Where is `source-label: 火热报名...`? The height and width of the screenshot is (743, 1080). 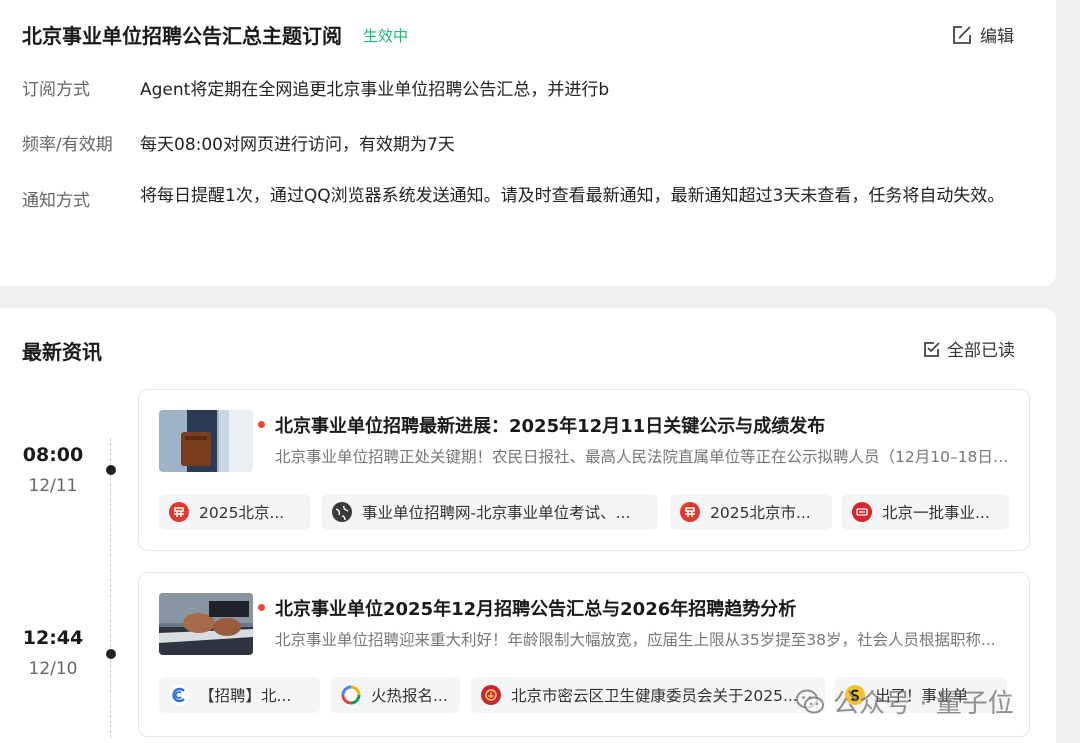 source-label: 火热报名... is located at coordinates (409, 696).